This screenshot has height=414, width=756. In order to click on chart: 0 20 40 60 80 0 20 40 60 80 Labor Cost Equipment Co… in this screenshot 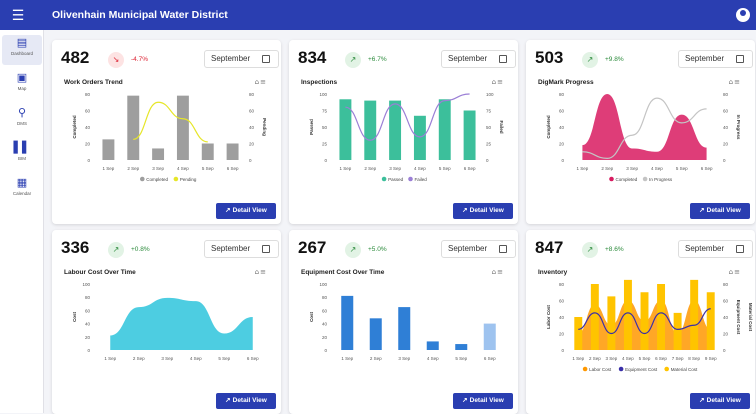, I will do `click(640, 337)`.